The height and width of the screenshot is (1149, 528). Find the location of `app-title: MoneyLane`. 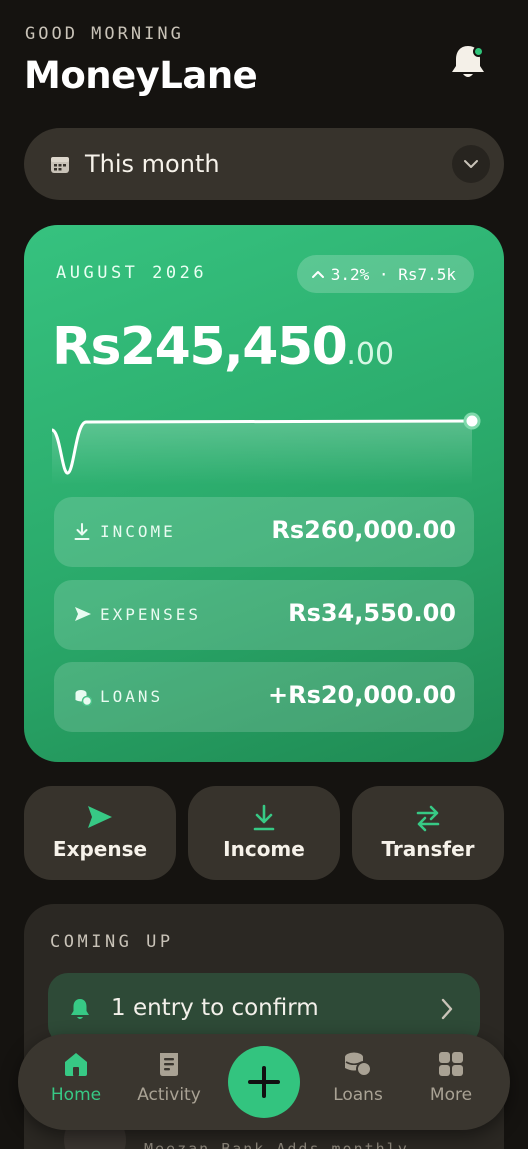

app-title: MoneyLane is located at coordinates (141, 75).